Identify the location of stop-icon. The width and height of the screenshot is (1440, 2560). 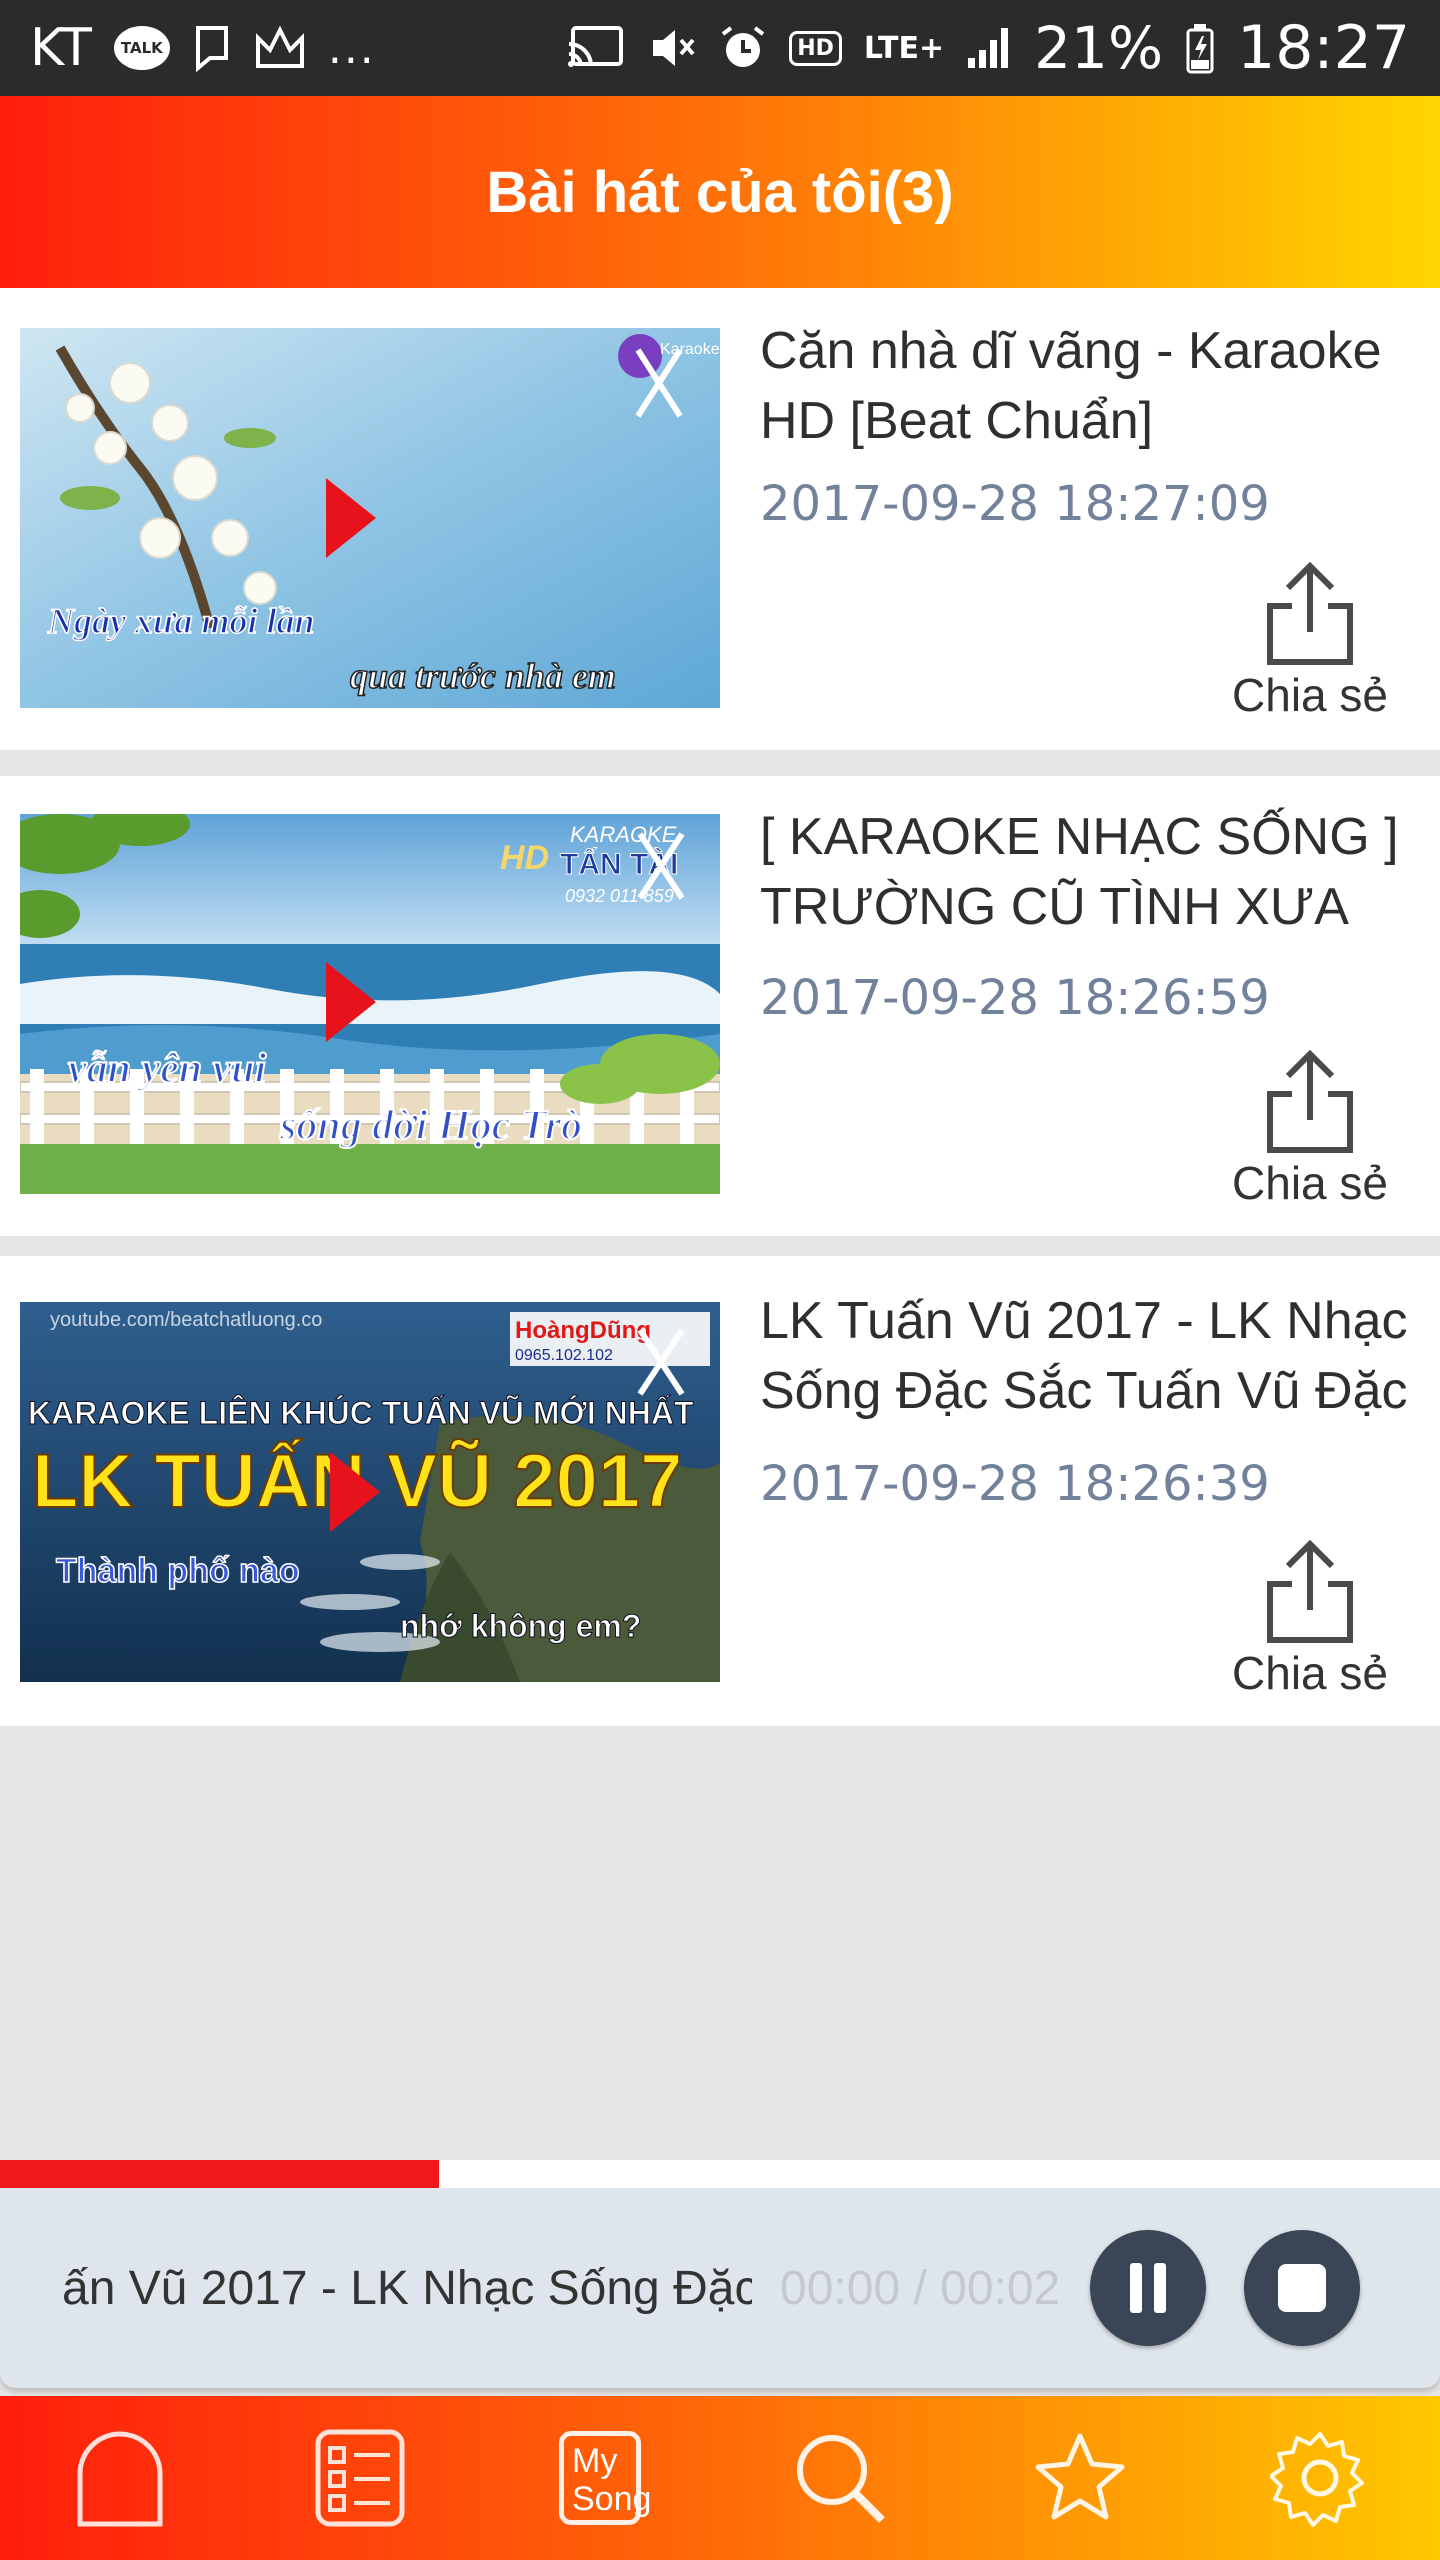
(1302, 2288).